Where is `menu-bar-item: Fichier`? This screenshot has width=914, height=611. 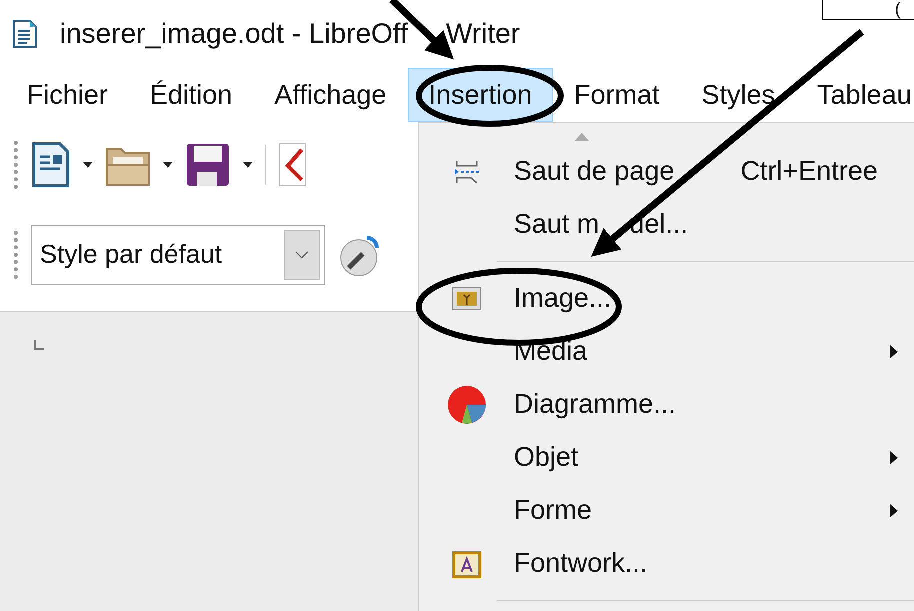
menu-bar-item: Fichier is located at coordinates (68, 95).